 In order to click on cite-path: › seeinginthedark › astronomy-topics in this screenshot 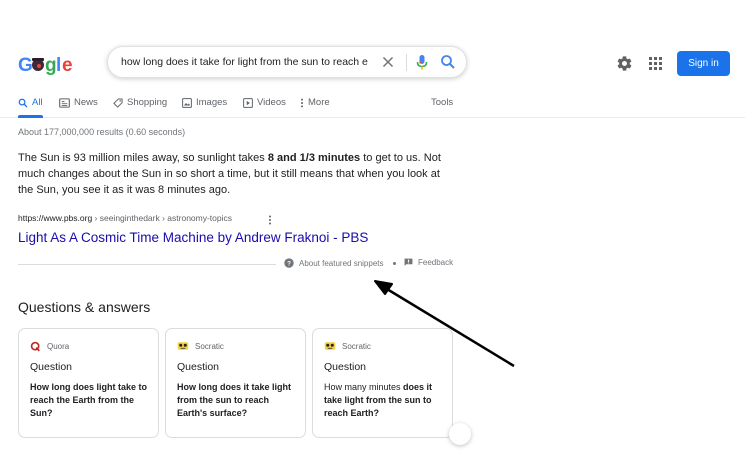, I will do `click(162, 218)`.